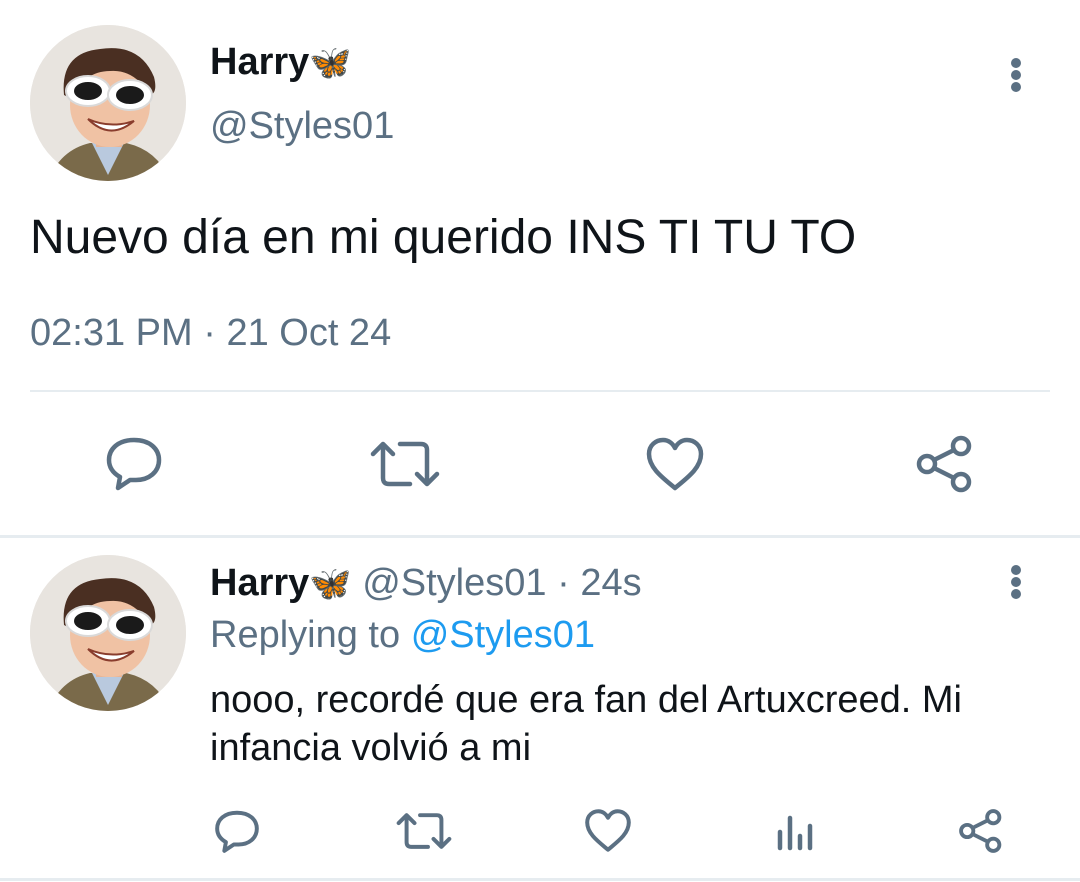 The width and height of the screenshot is (1080, 882). What do you see at coordinates (610, 583) in the screenshot?
I see `reply-age: 24s` at bounding box center [610, 583].